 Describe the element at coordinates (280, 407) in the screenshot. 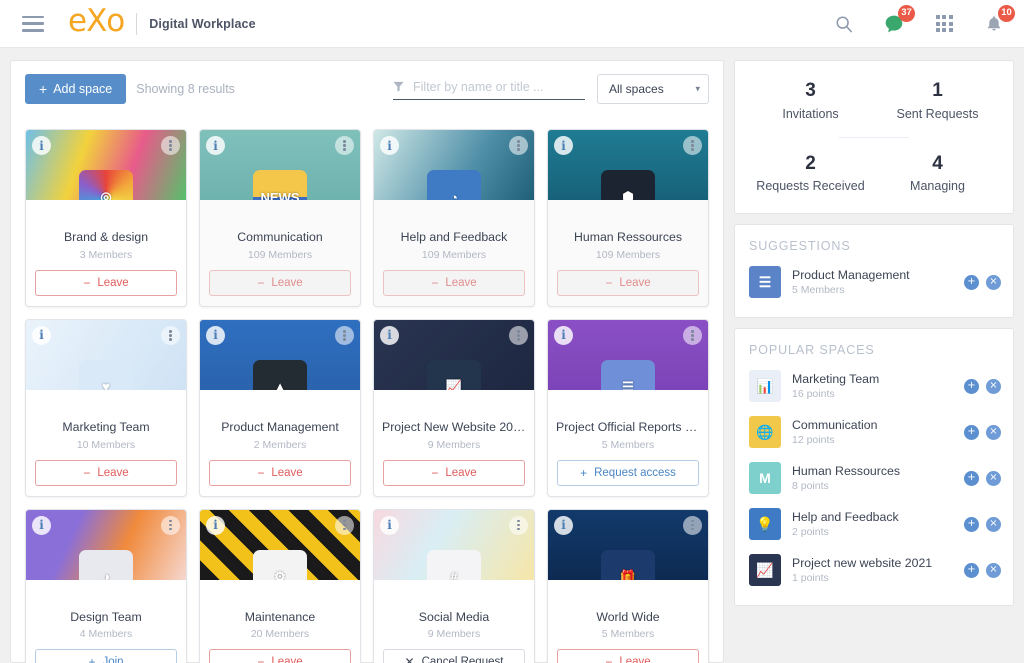

I see `space-card: i ▲ Product Management 2 Members − Leave` at that location.